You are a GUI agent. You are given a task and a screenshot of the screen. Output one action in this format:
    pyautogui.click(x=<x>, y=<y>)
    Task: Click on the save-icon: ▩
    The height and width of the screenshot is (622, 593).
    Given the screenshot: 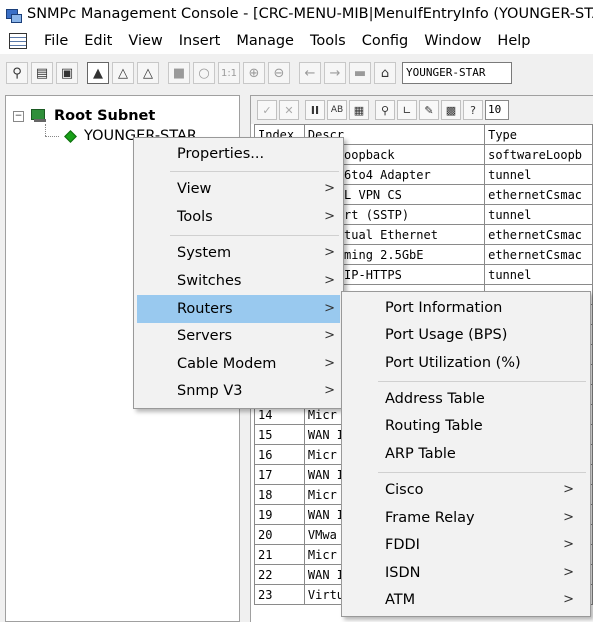 What is the action you would take?
    pyautogui.click(x=451, y=110)
    